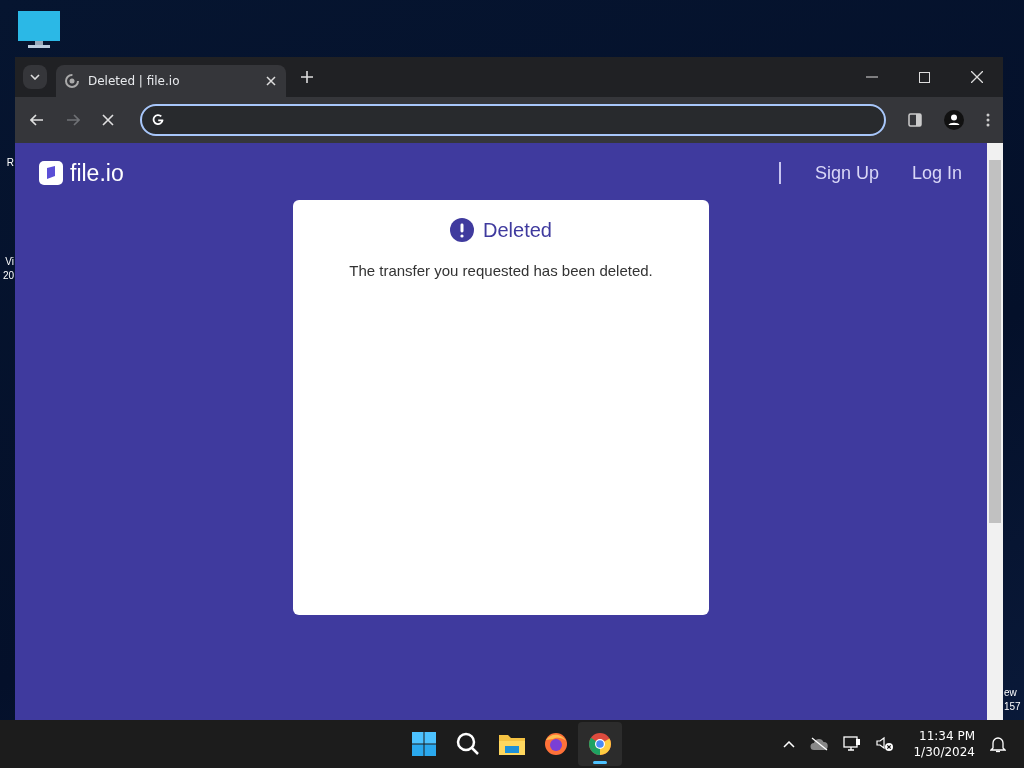 The height and width of the screenshot is (768, 1024). I want to click on browser-tab: Deleted | file.io, so click(171, 81).